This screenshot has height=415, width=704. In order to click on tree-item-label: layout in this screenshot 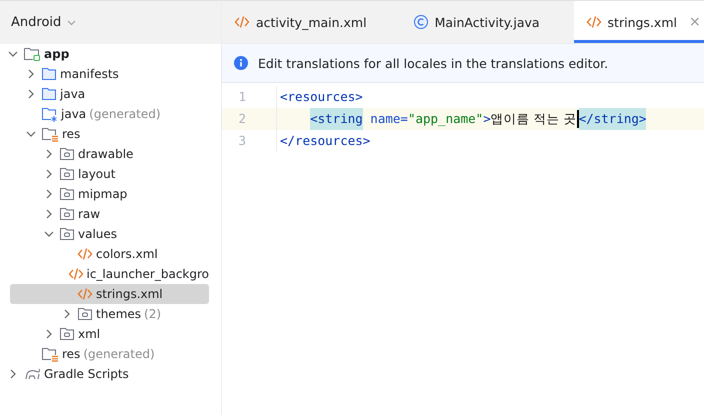, I will do `click(97, 174)`.